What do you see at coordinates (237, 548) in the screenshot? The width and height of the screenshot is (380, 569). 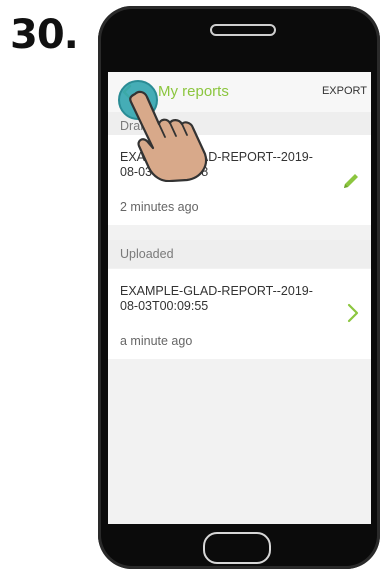 I see `home-button` at bounding box center [237, 548].